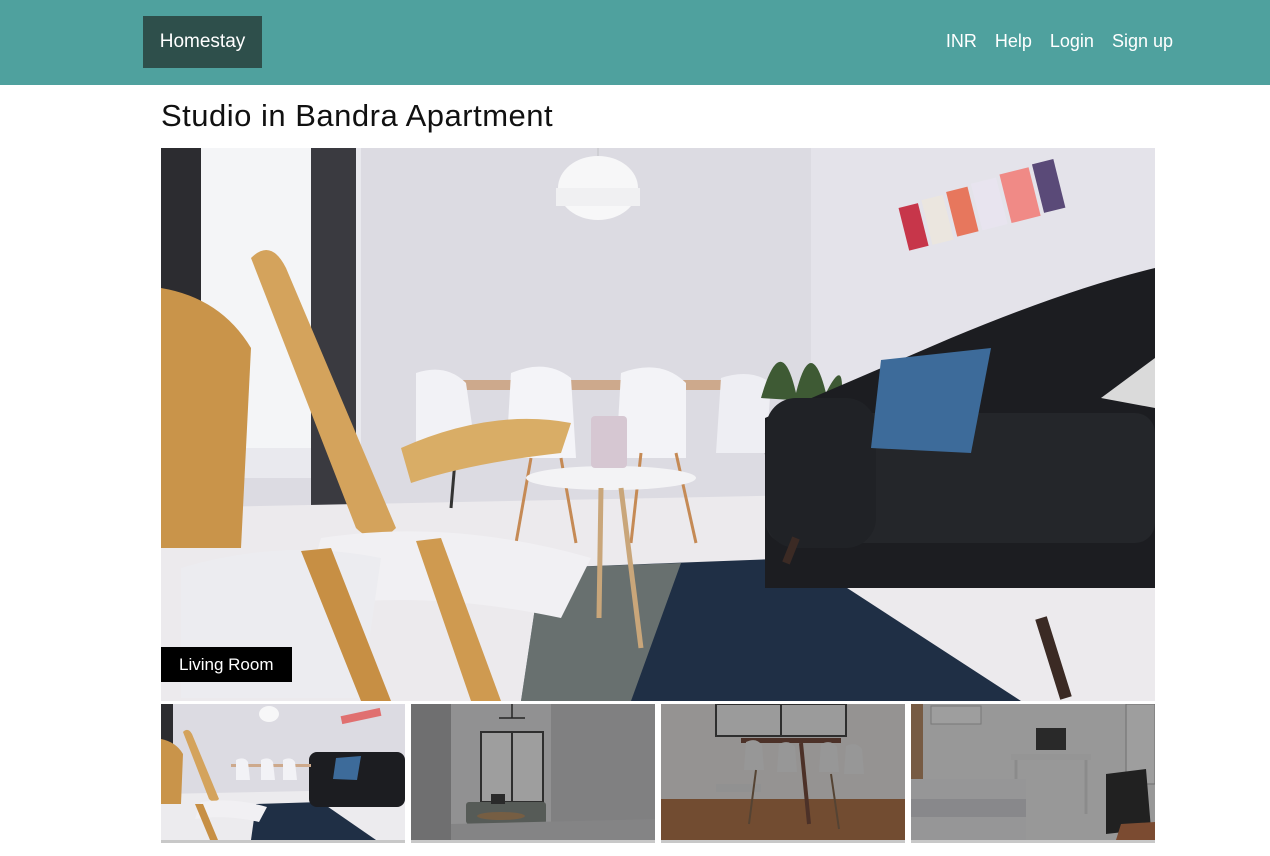 This screenshot has height=856, width=1270. What do you see at coordinates (961, 41) in the screenshot?
I see `currency-link: INR` at bounding box center [961, 41].